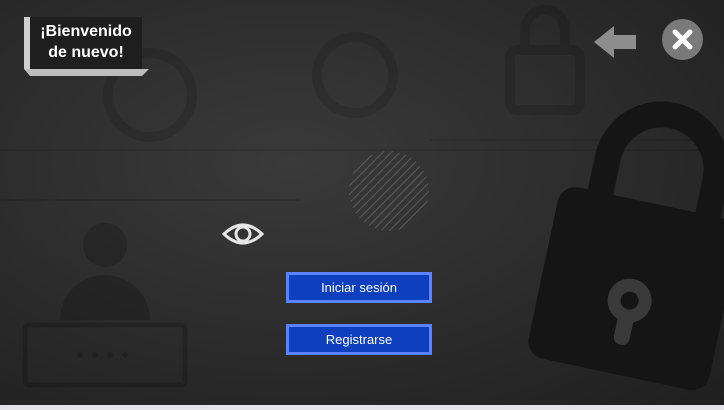 This screenshot has height=410, width=724. I want to click on register-button: Registrarse, so click(359, 339).